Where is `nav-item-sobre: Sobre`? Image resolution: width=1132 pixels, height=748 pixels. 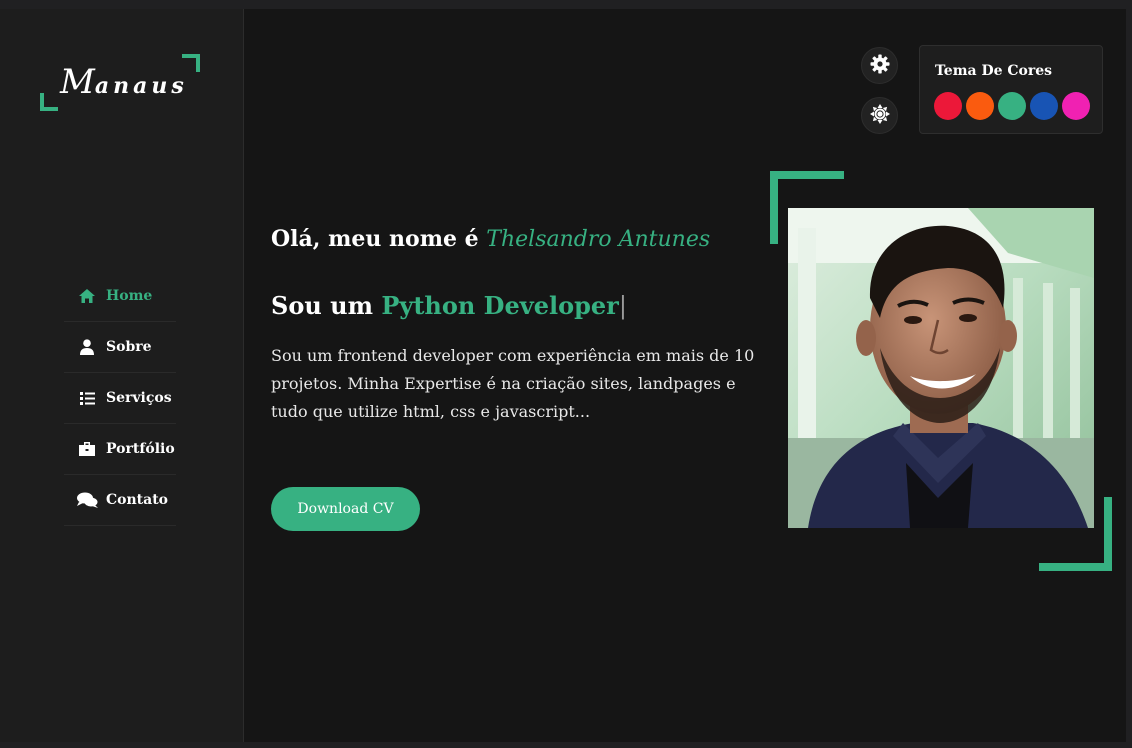
nav-item-sobre: Sobre is located at coordinates (120, 347).